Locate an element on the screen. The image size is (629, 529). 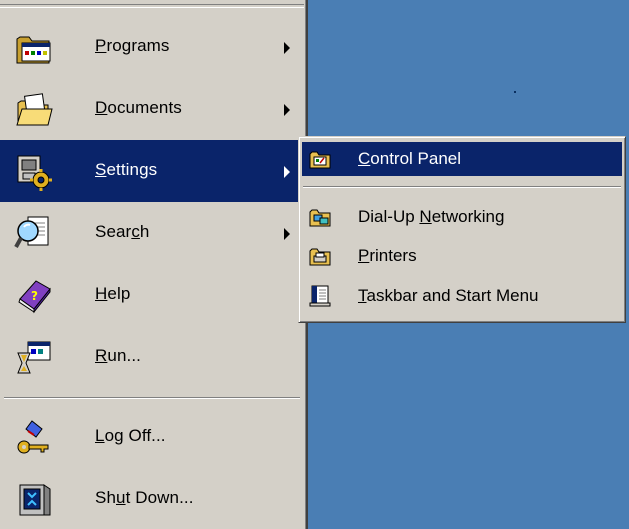
submenu-item-control-panel: Control Panel is located at coordinates (462, 159).